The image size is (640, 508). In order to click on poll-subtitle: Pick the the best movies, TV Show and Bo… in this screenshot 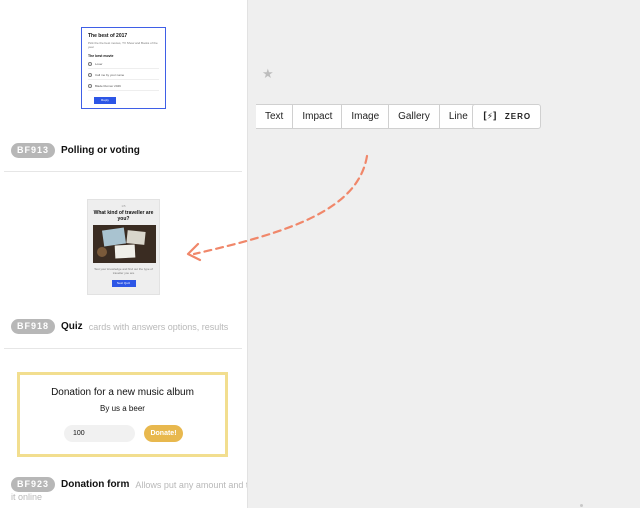, I will do `click(123, 45)`.